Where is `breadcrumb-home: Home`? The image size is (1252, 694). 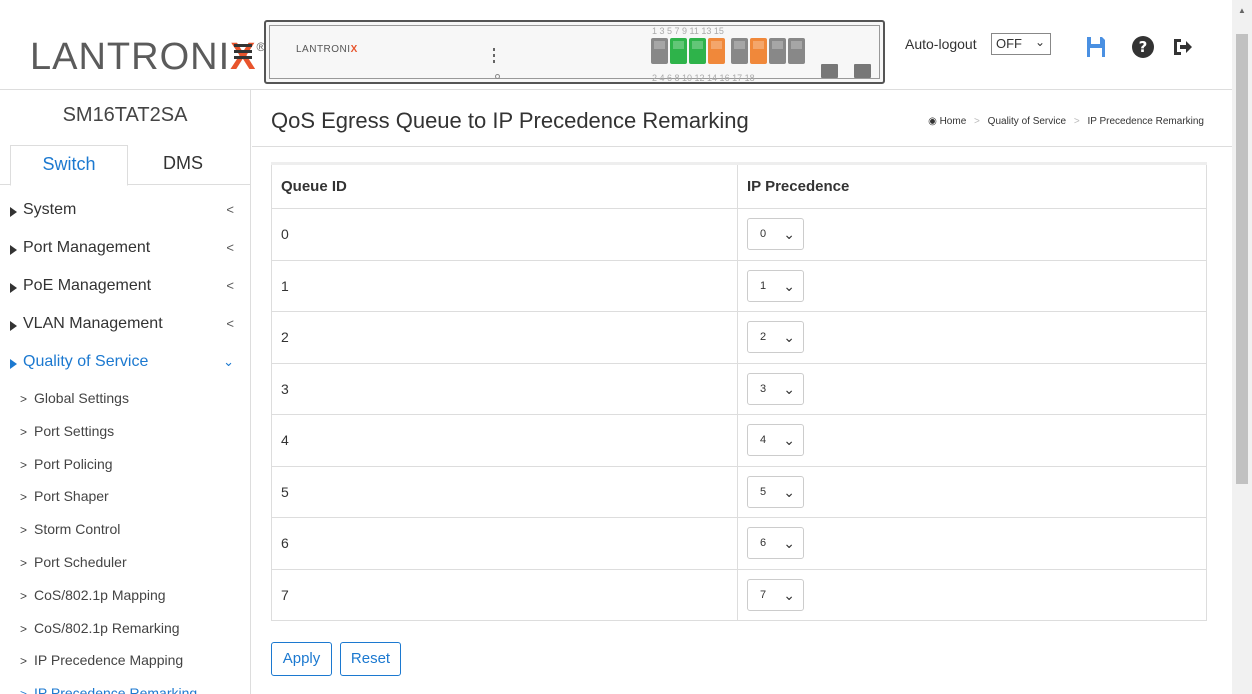 breadcrumb-home: Home is located at coordinates (953, 121).